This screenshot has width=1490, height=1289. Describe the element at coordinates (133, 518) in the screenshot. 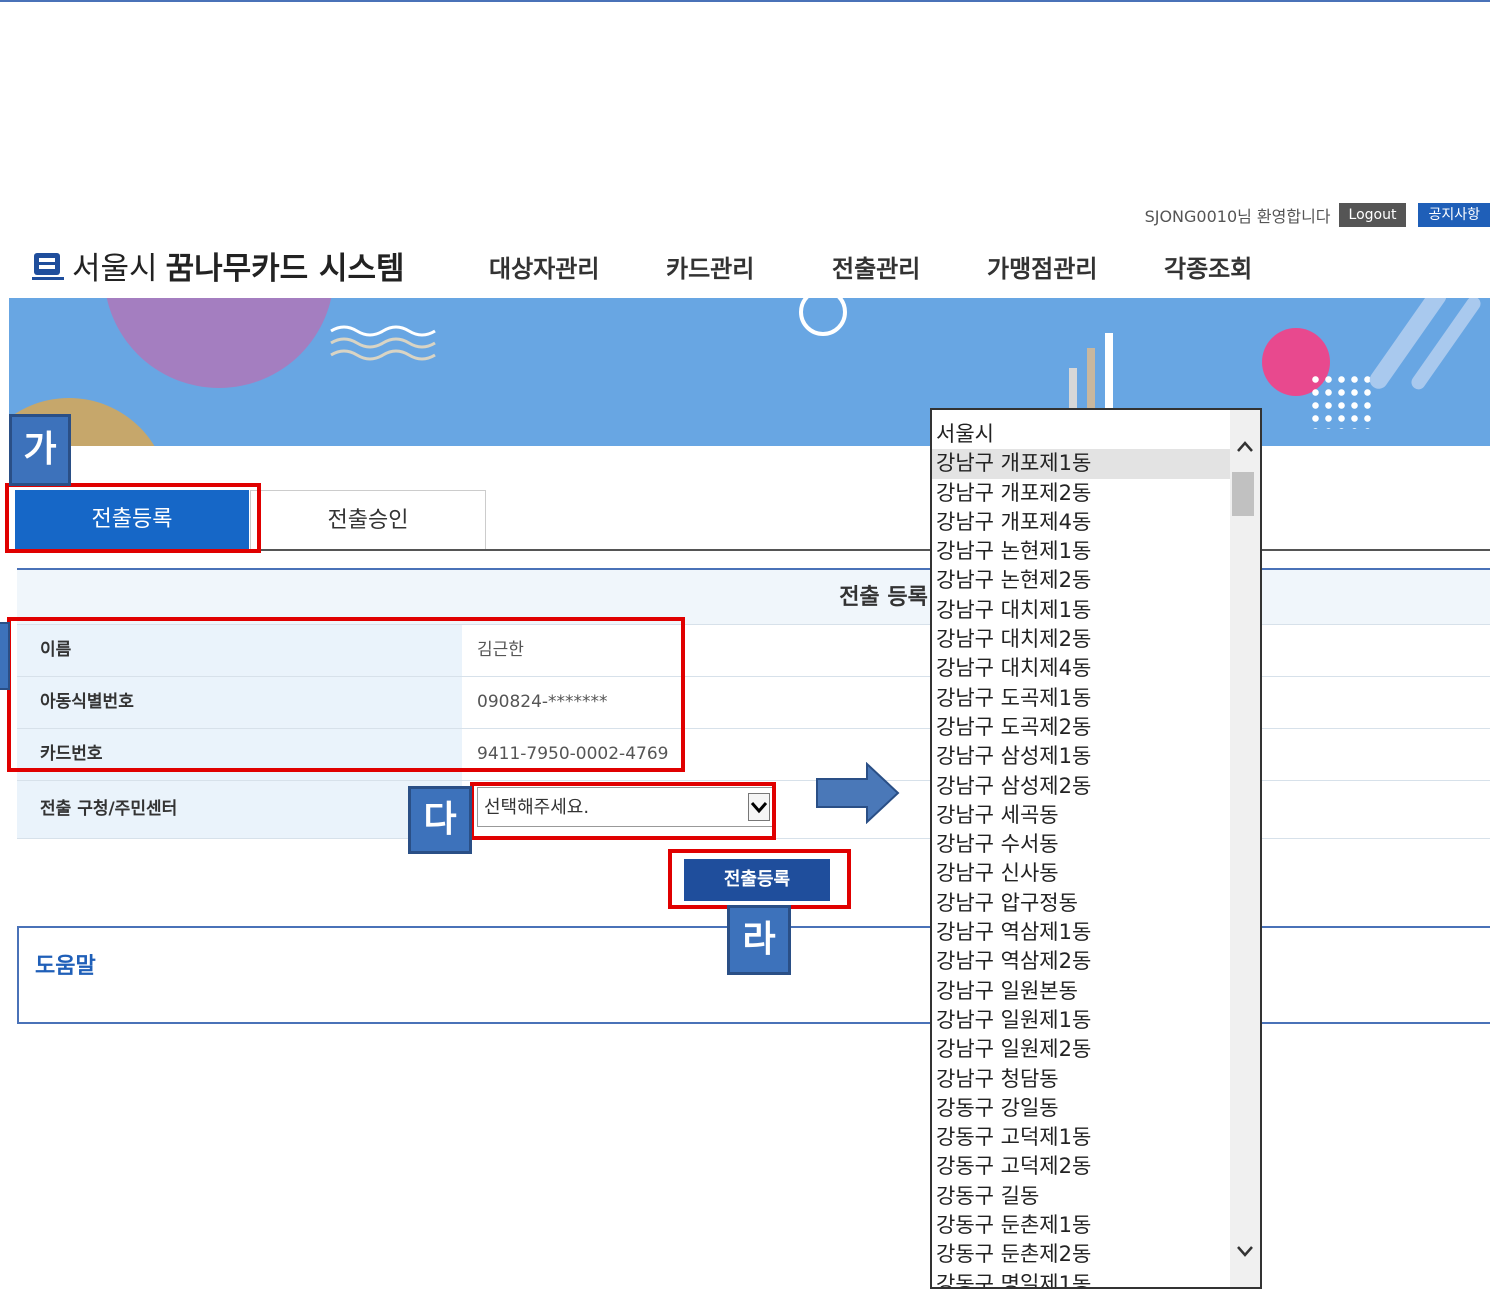

I see `highlight-tab` at that location.